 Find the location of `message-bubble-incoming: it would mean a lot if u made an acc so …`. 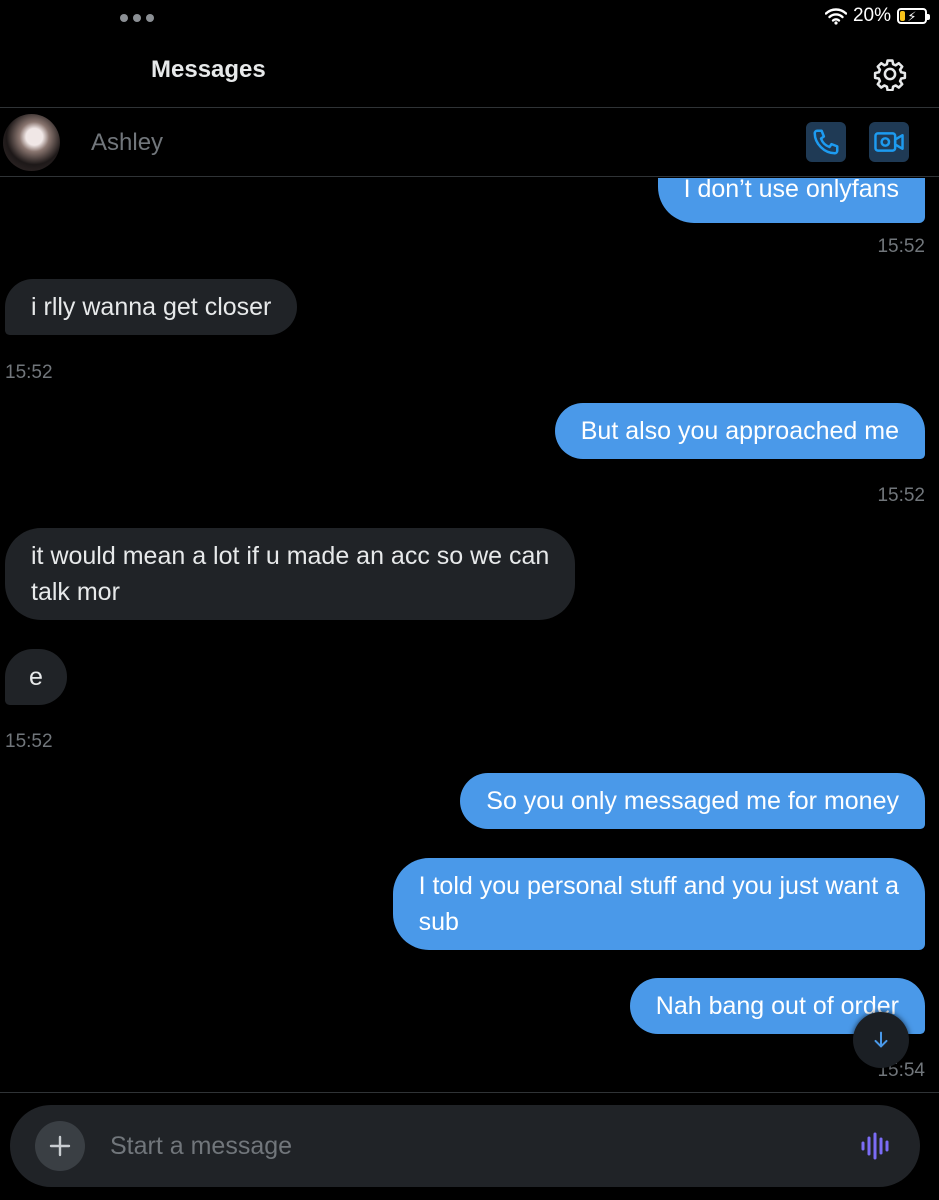

message-bubble-incoming: it would mean a lot if u made an acc so … is located at coordinates (290, 574).